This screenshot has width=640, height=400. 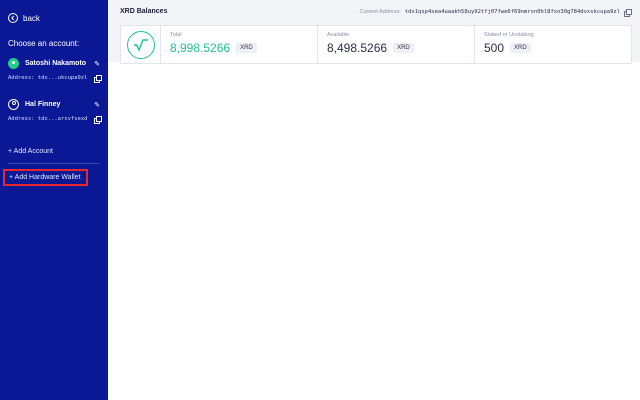 I want to click on balance-label: Staked or Unstaking, so click(x=509, y=35).